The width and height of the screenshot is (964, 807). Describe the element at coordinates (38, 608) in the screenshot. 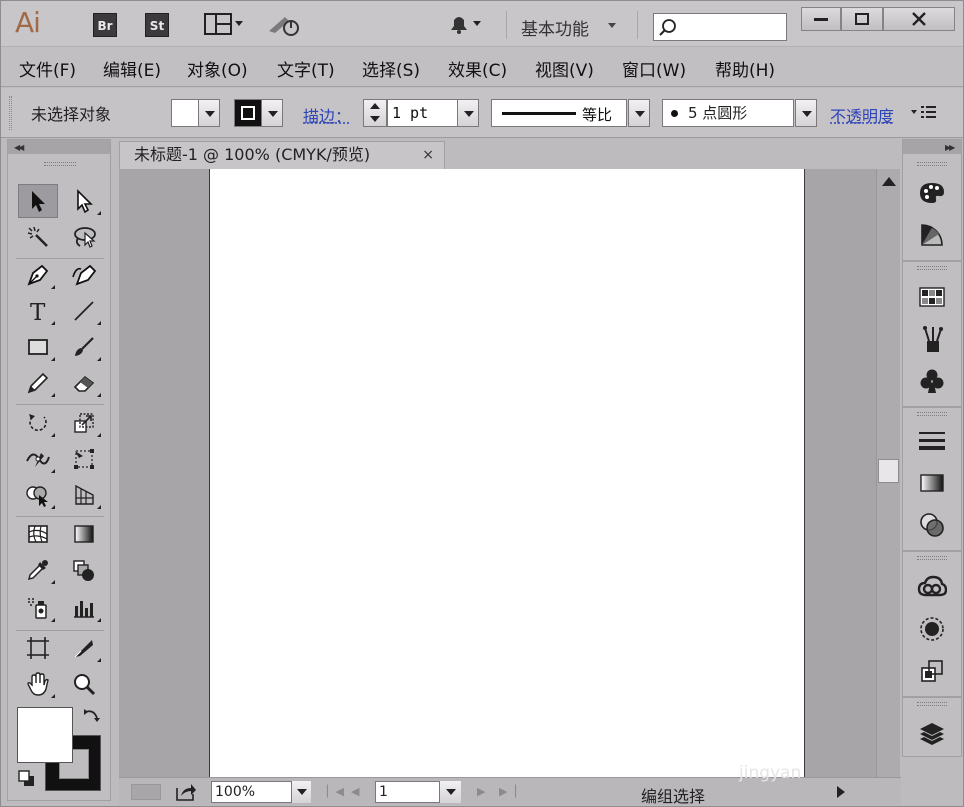

I see `symbol-sprayer-tool` at that location.